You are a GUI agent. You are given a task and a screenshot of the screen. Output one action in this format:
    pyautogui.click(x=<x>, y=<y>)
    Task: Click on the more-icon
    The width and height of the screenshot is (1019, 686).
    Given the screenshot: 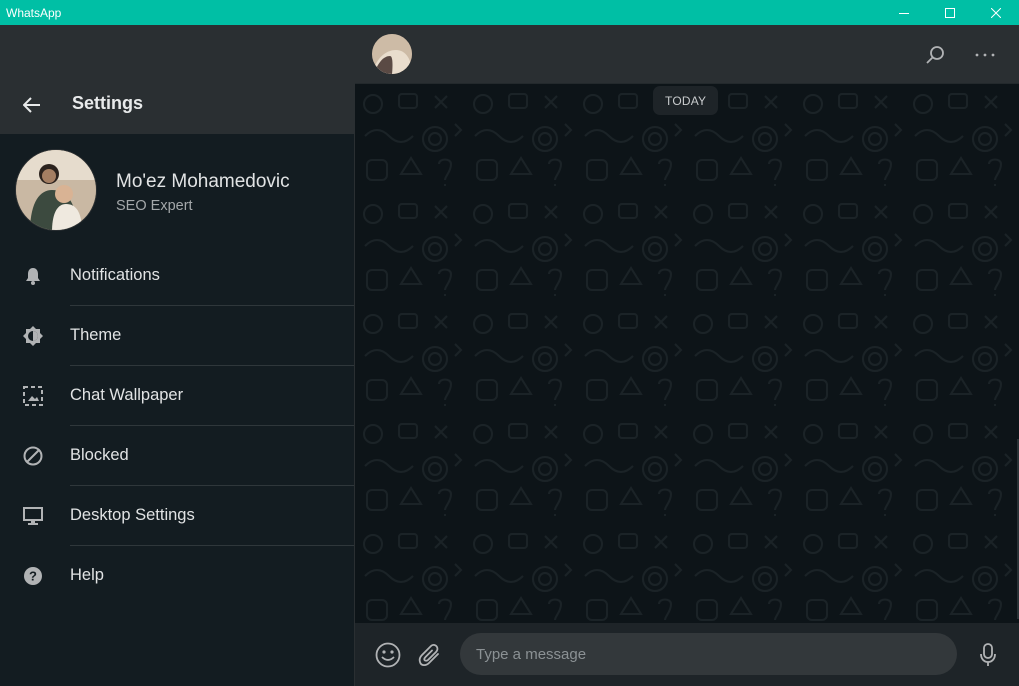 What is the action you would take?
    pyautogui.click(x=985, y=55)
    